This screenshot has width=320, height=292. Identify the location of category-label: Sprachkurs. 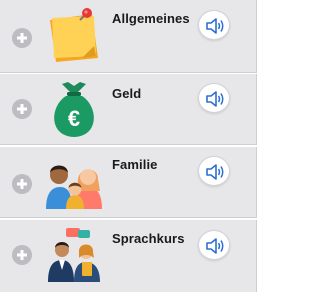
(148, 238).